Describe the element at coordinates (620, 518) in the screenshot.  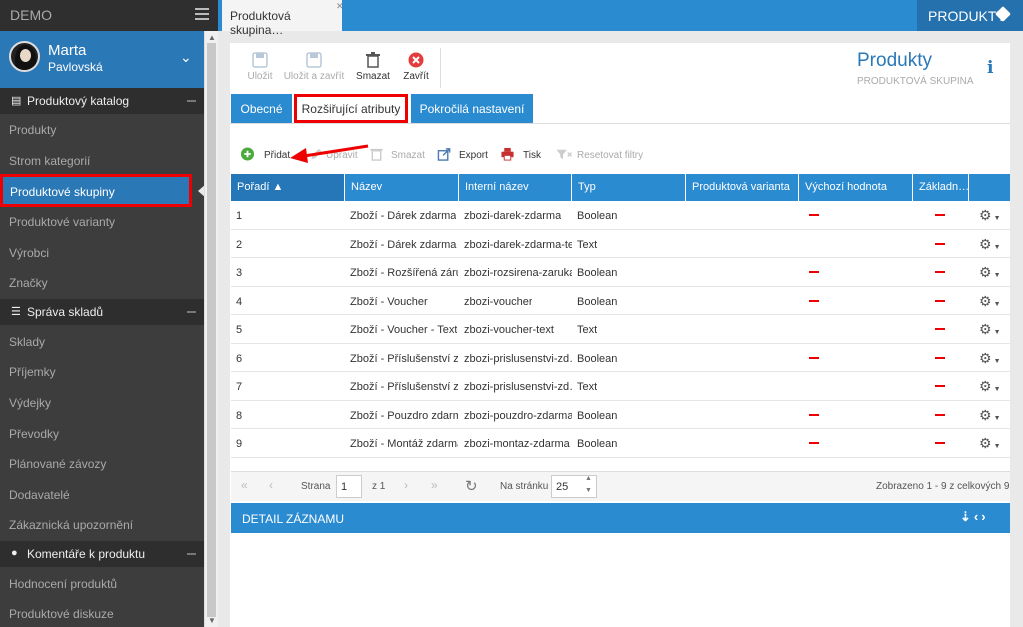
I see `detail-panel-header: DETAIL ZÁZNAMU ⇣‹›` at that location.